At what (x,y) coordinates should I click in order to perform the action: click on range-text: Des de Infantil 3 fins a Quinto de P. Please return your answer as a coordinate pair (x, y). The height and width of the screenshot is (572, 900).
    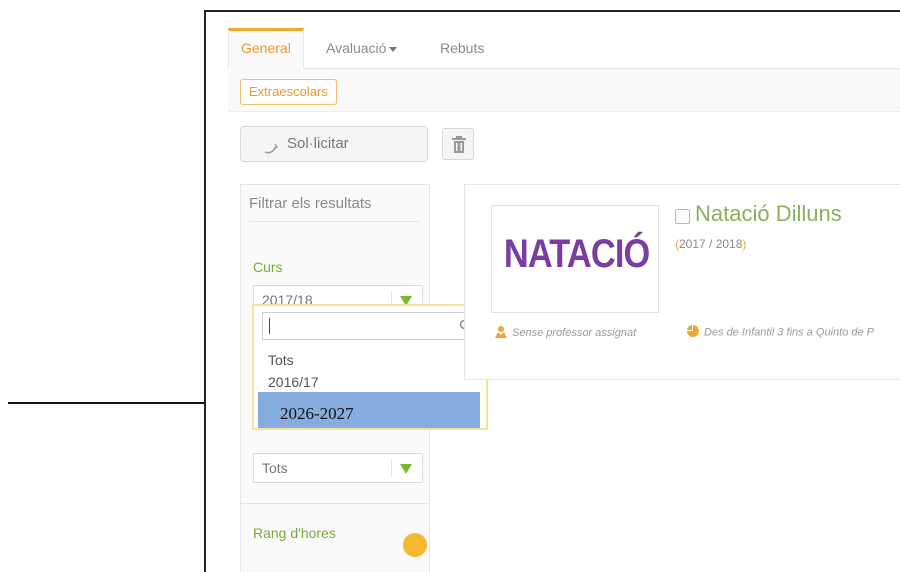
    Looking at the image, I should click on (789, 332).